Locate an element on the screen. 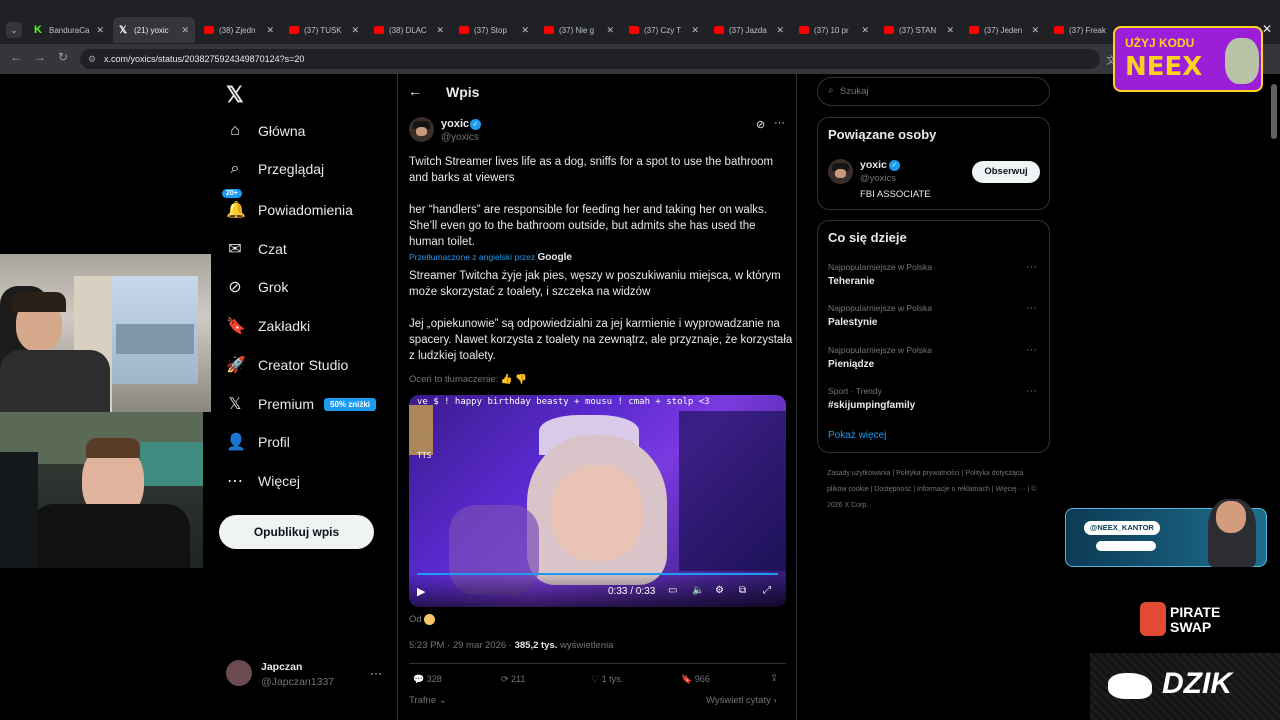 The image size is (1280, 720). trend-item: Najpopularniejsze w Polska Pieniądze is located at coordinates (880, 357).